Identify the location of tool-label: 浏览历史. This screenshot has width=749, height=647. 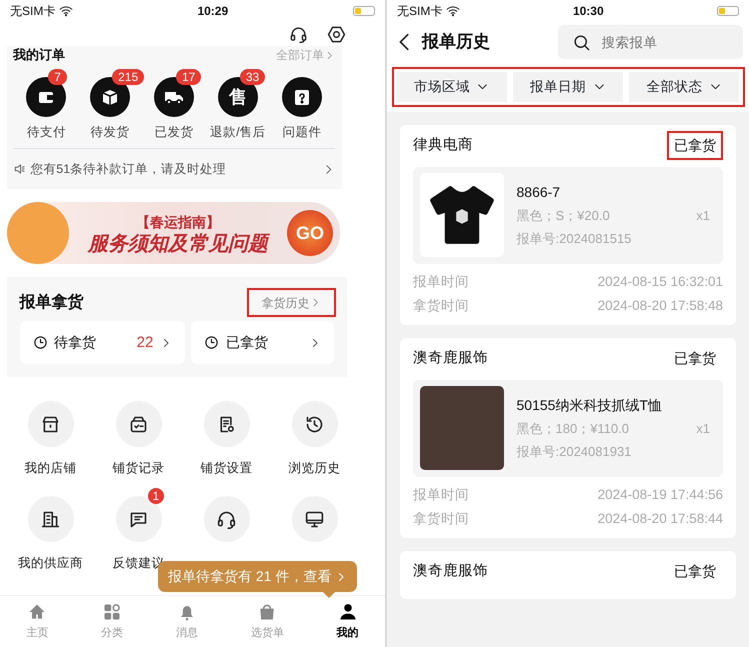
(314, 468).